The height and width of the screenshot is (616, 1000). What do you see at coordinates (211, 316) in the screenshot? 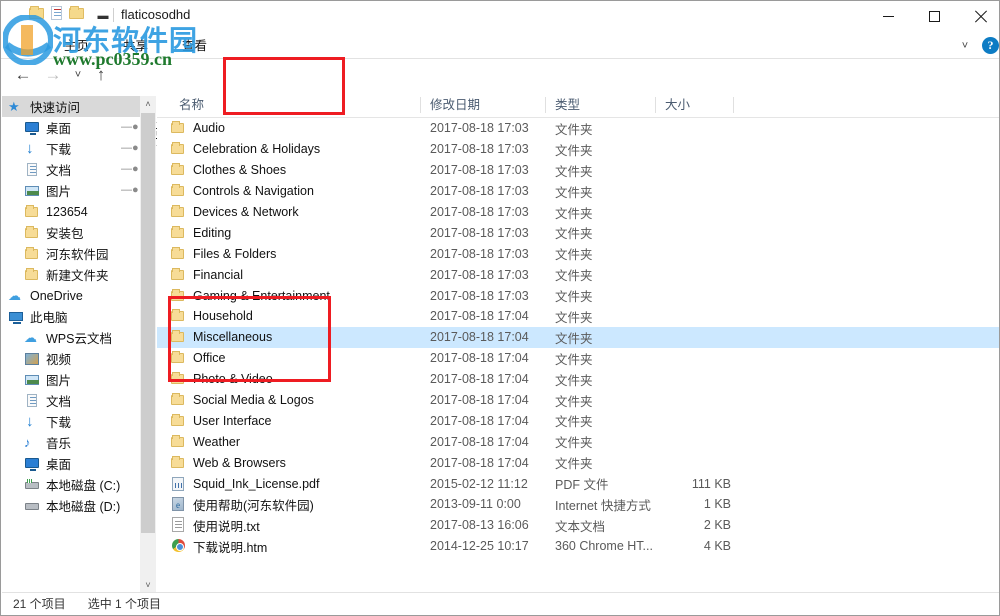
I see `file-name-cell: Household` at bounding box center [211, 316].